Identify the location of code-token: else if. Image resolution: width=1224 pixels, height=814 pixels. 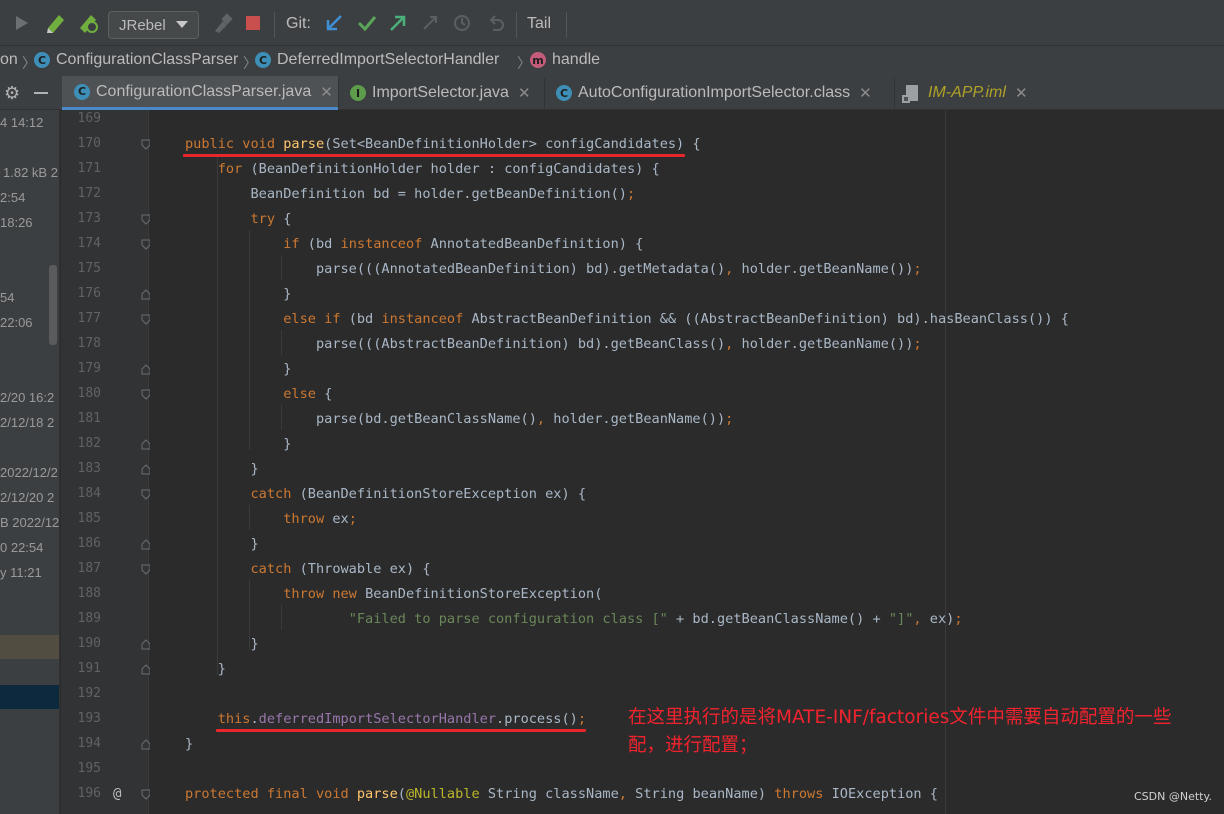
(267, 319).